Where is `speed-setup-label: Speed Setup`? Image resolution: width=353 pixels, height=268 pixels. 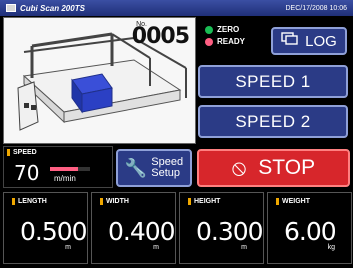 speed-setup-label: Speed Setup is located at coordinates (167, 168).